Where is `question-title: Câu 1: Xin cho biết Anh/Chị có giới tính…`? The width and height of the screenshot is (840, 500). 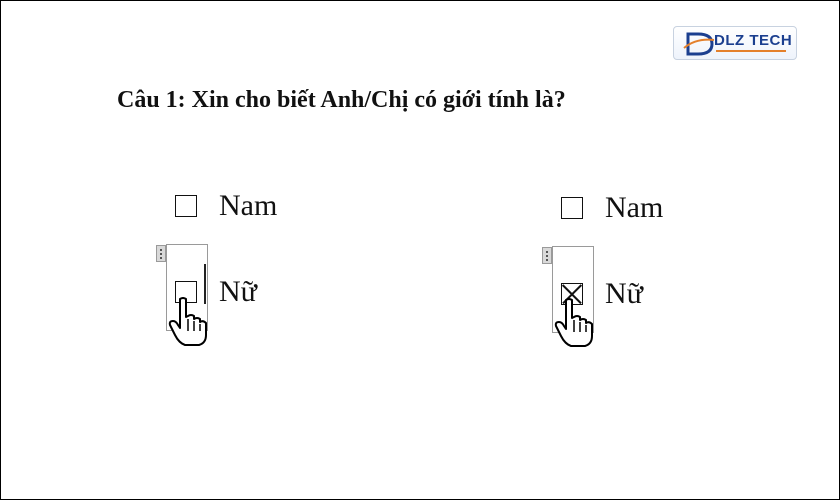 question-title: Câu 1: Xin cho biết Anh/Chị có giới tính… is located at coordinates (341, 100).